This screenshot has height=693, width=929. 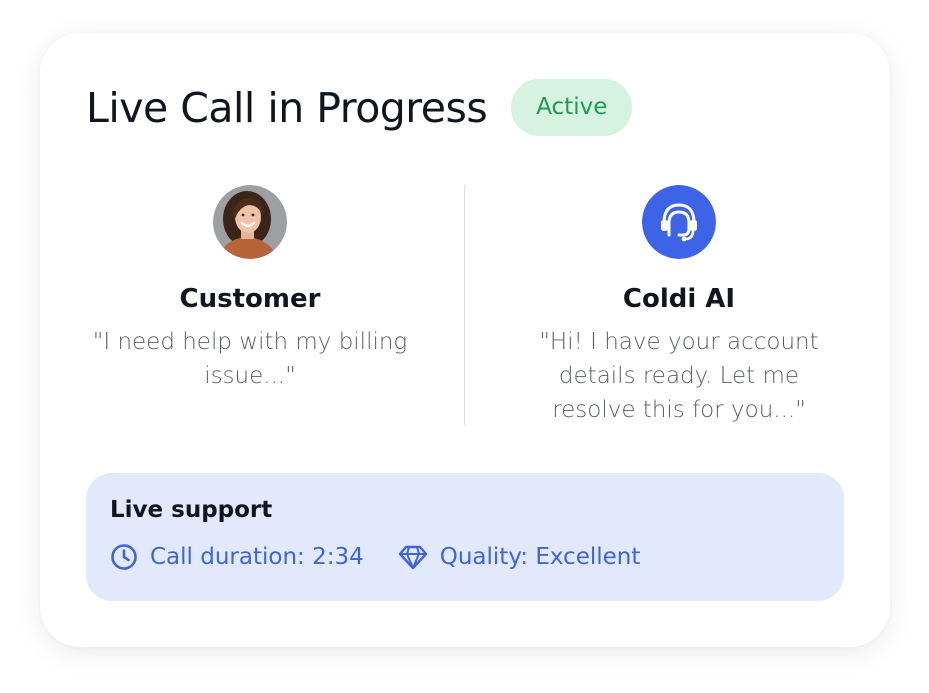 What do you see at coordinates (124, 557) in the screenshot?
I see `clock-icon` at bounding box center [124, 557].